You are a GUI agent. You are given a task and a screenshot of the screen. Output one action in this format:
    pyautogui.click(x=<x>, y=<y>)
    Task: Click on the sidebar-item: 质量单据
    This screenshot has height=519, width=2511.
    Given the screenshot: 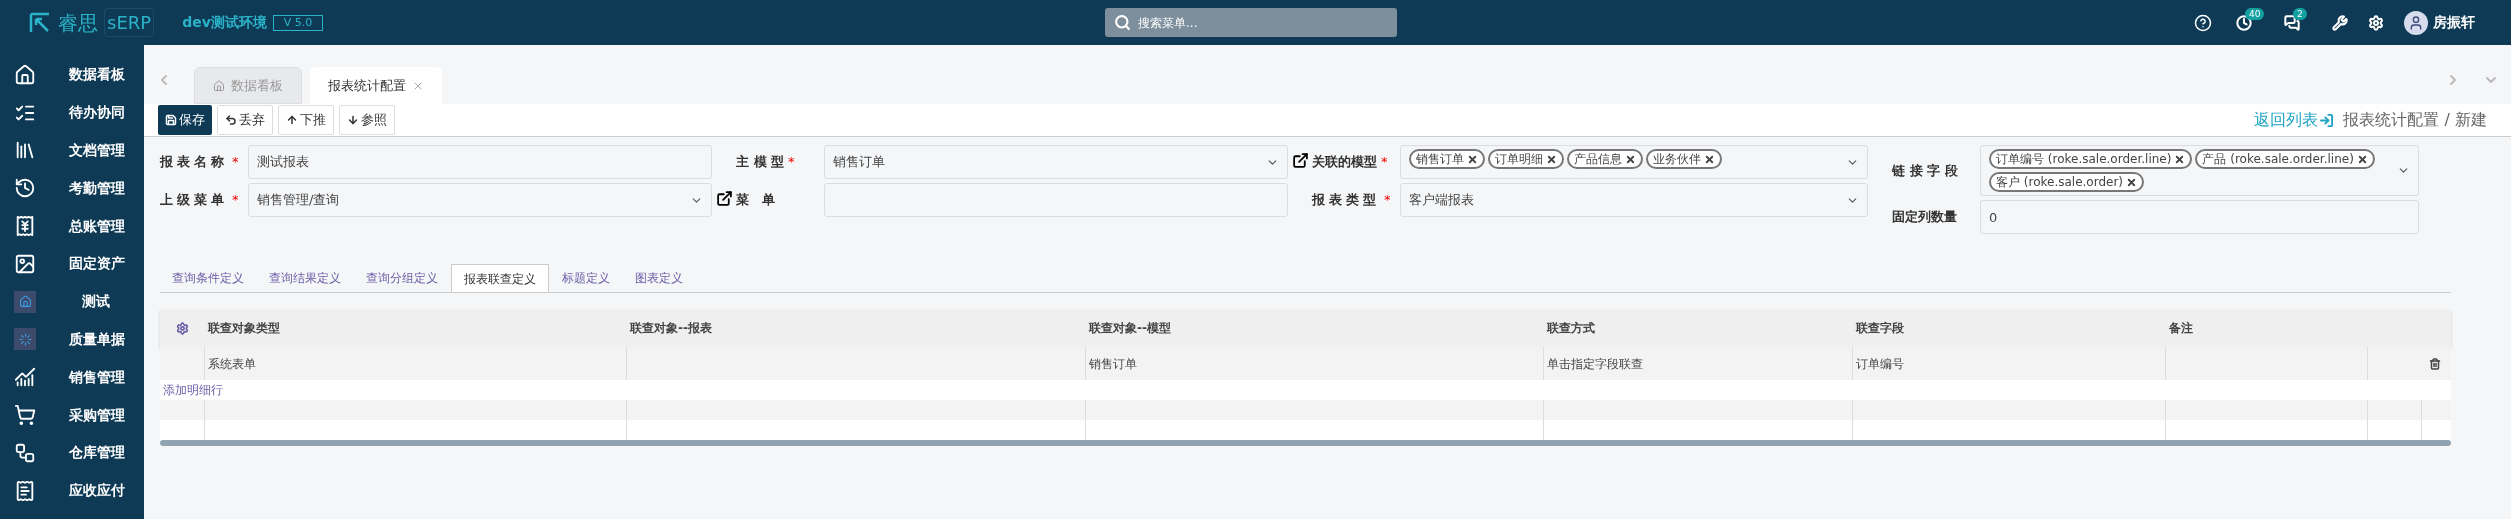 What is the action you would take?
    pyautogui.click(x=72, y=339)
    